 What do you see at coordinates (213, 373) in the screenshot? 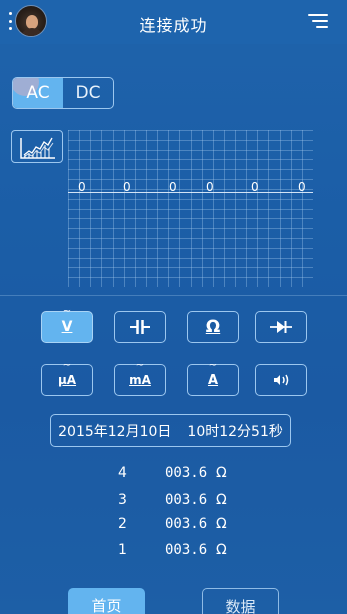
I see `amp-glyph: ~ A` at bounding box center [213, 373].